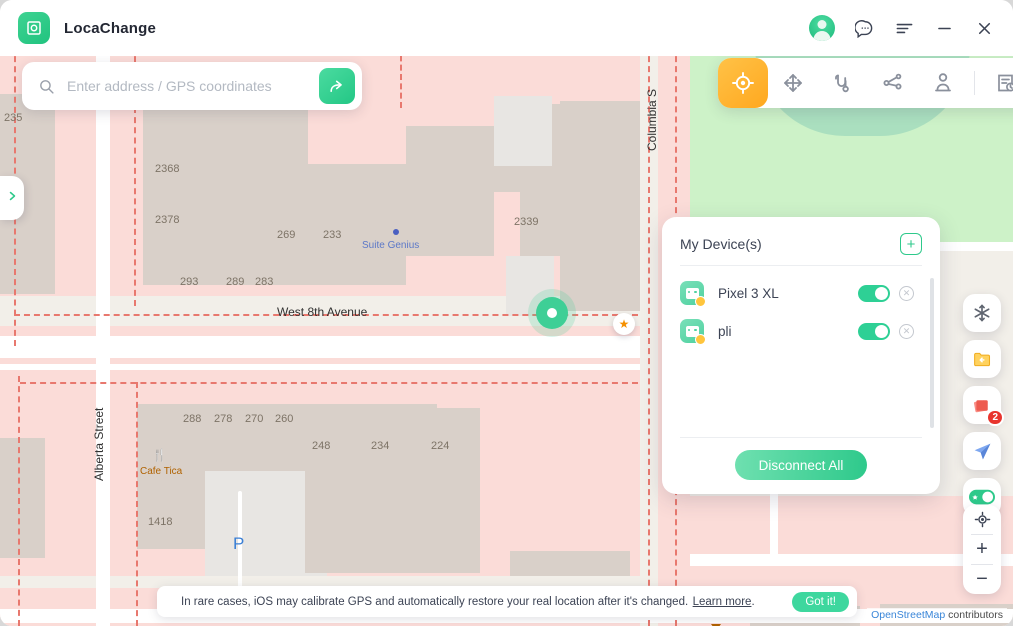 The width and height of the screenshot is (1013, 626). What do you see at coordinates (801, 351) in the screenshot?
I see `device-list: Pixel 3 XL ✕ pli ✕` at bounding box center [801, 351].